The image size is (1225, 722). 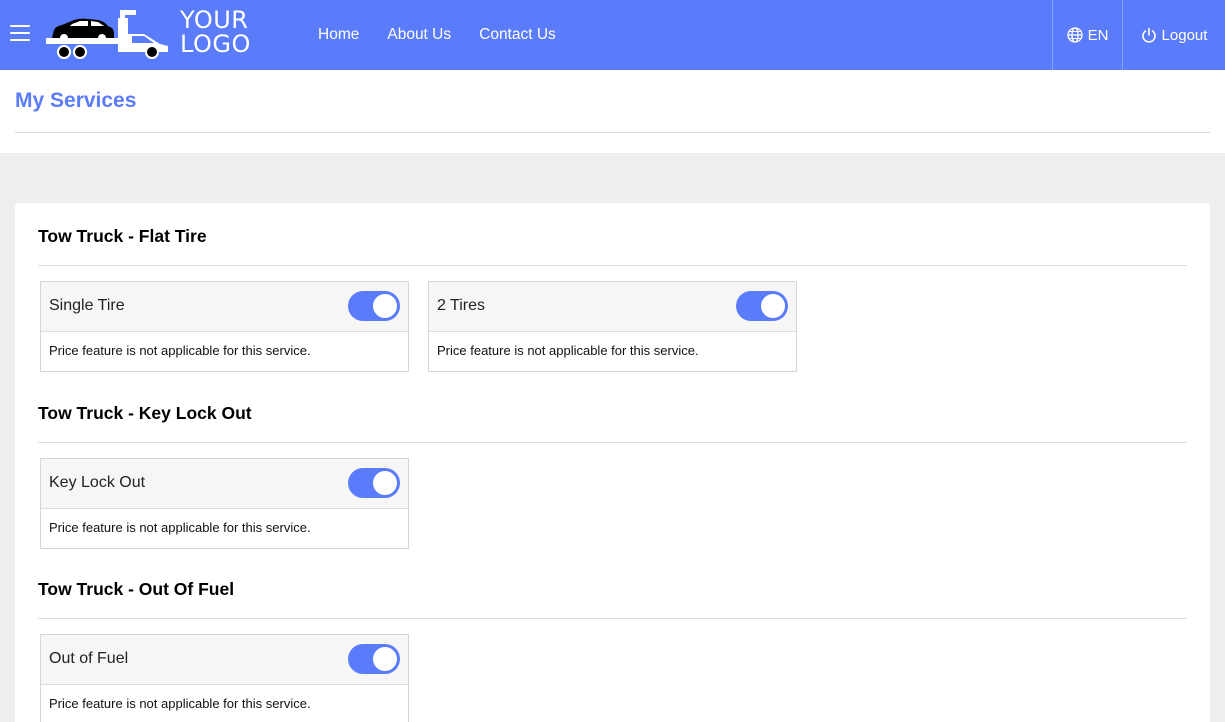 What do you see at coordinates (87, 305) in the screenshot?
I see `service-name: Single Tire` at bounding box center [87, 305].